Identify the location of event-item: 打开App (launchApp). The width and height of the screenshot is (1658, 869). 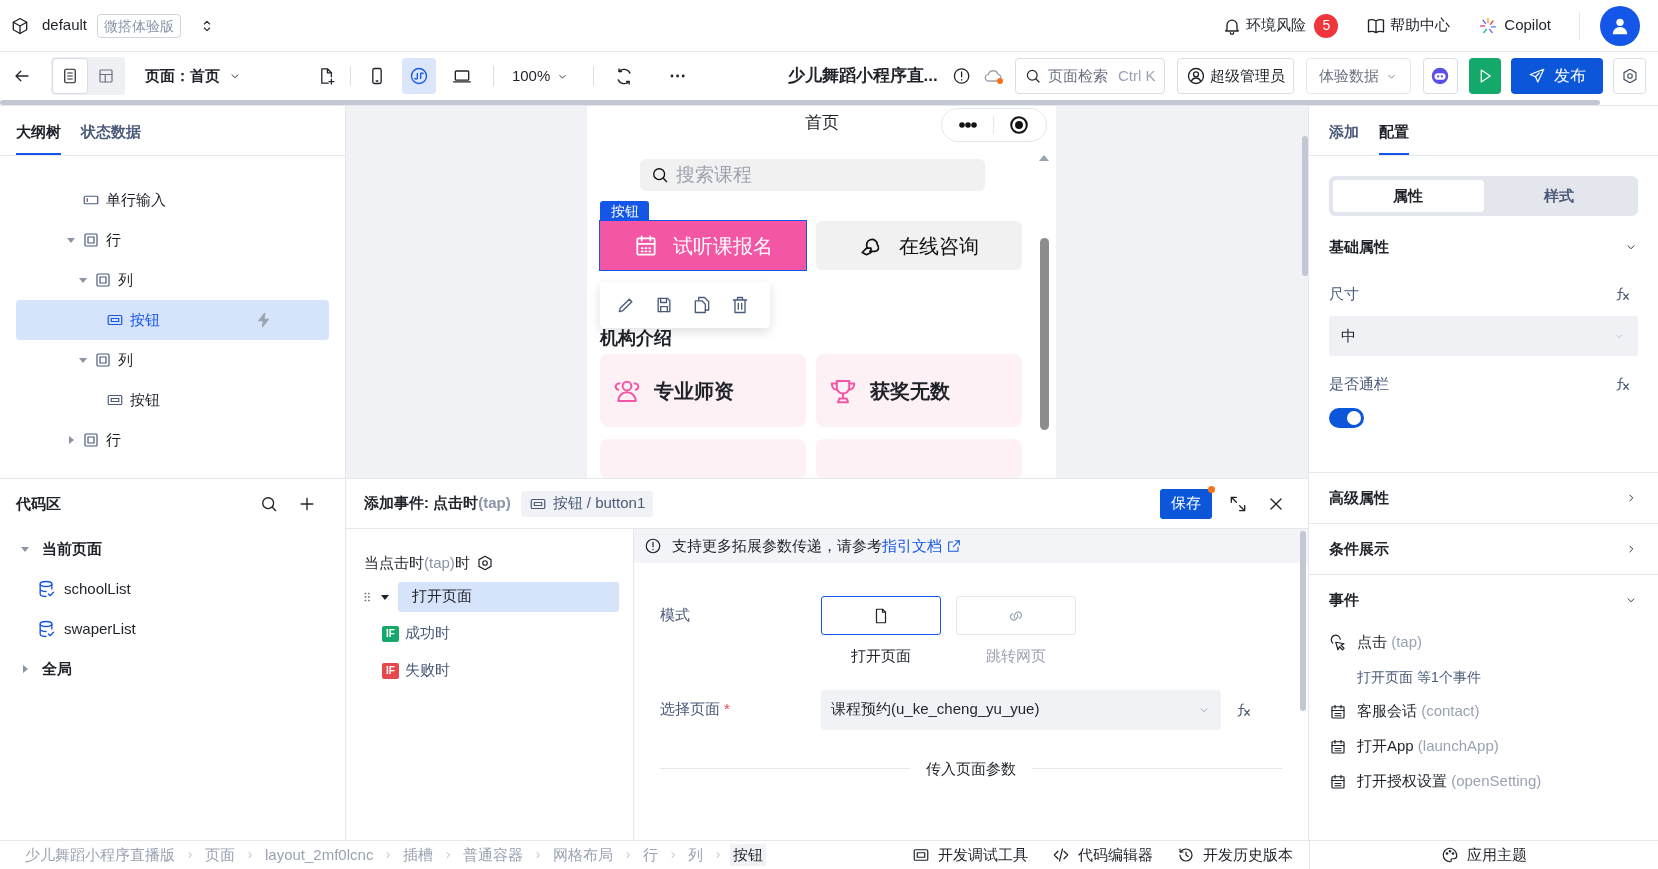
(1483, 746).